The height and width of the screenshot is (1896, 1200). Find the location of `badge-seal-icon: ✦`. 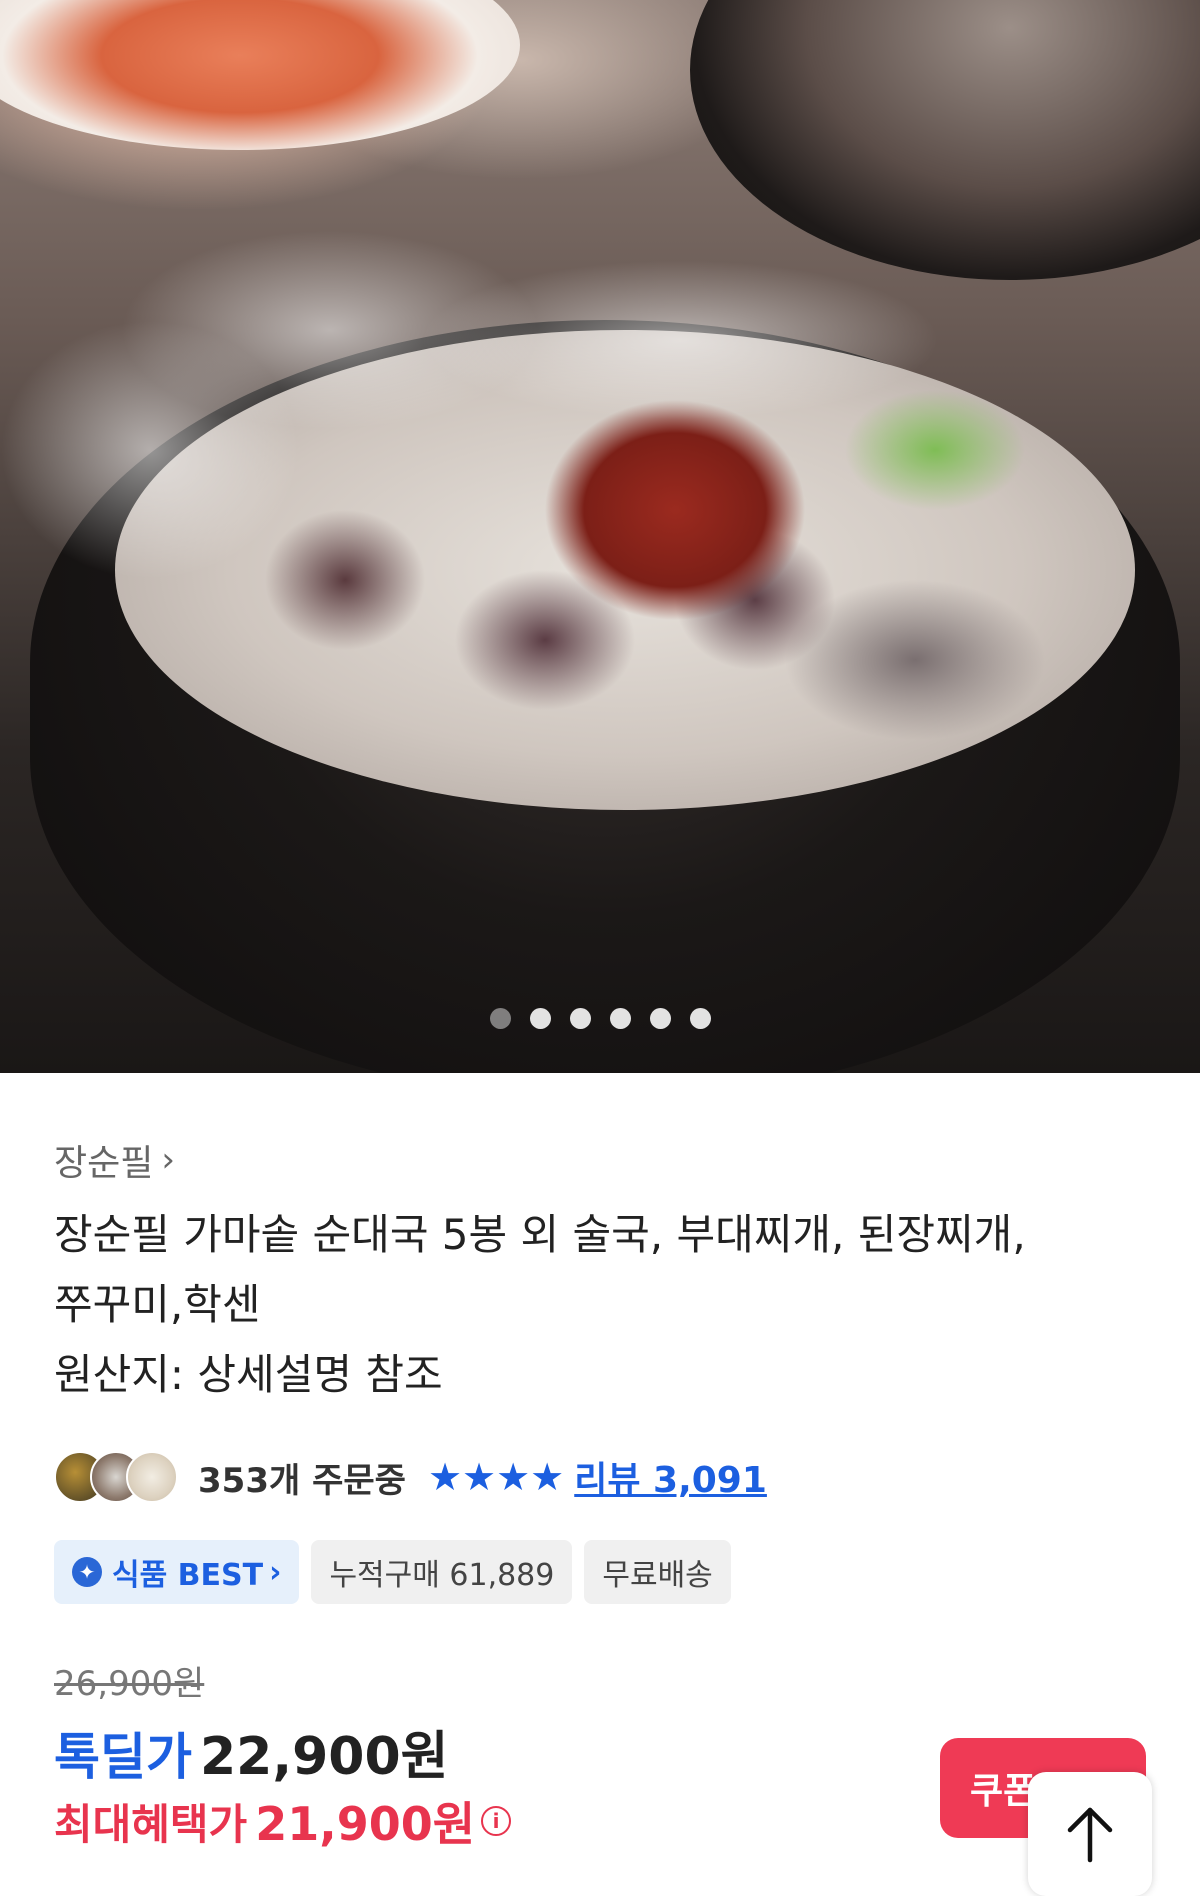

badge-seal-icon: ✦ is located at coordinates (87, 1572).